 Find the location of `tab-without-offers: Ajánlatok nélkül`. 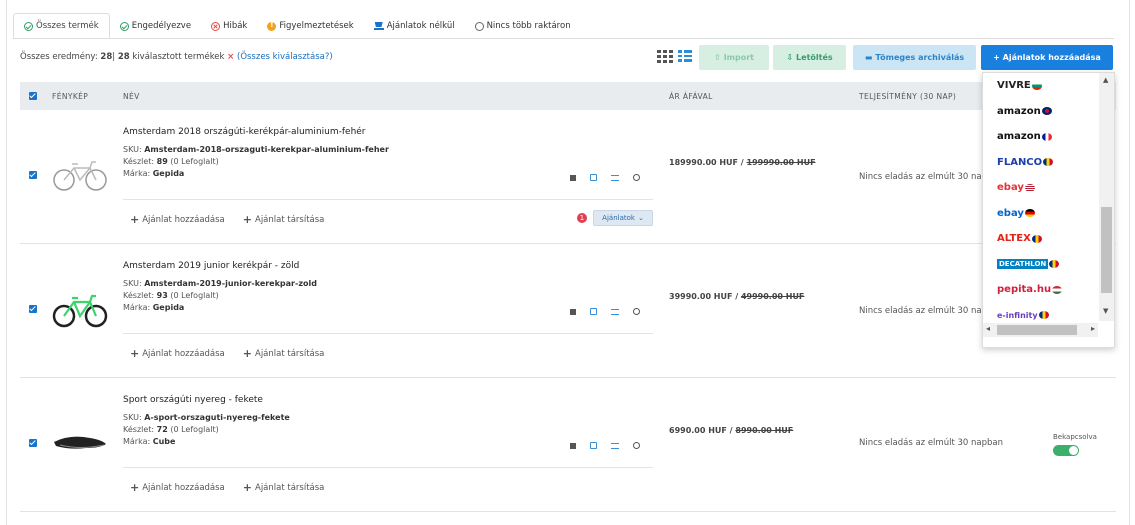

tab-without-offers: Ajánlatok nélkül is located at coordinates (414, 26).